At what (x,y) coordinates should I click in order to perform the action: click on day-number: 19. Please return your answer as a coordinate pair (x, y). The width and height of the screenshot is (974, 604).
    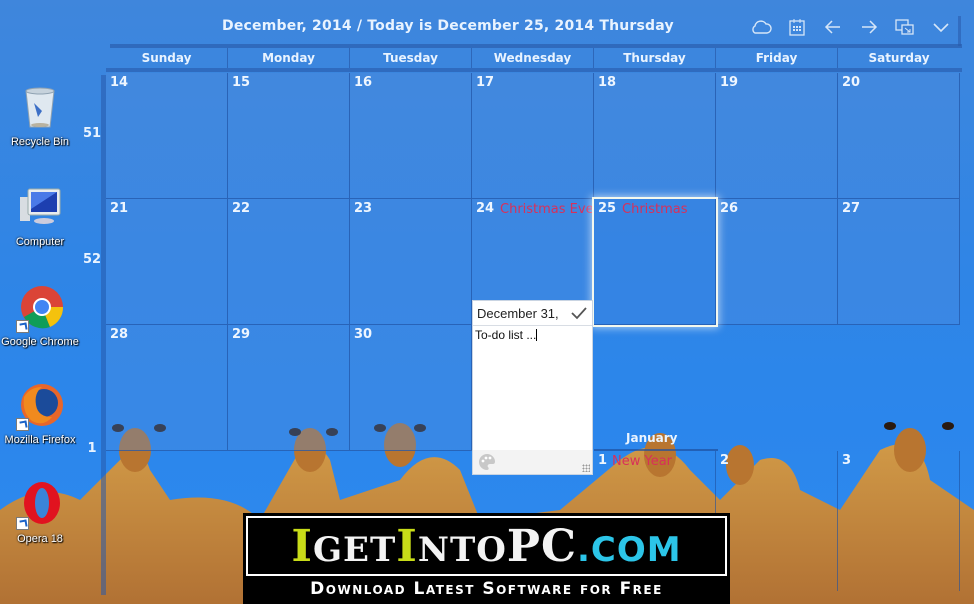
    Looking at the image, I should click on (729, 82).